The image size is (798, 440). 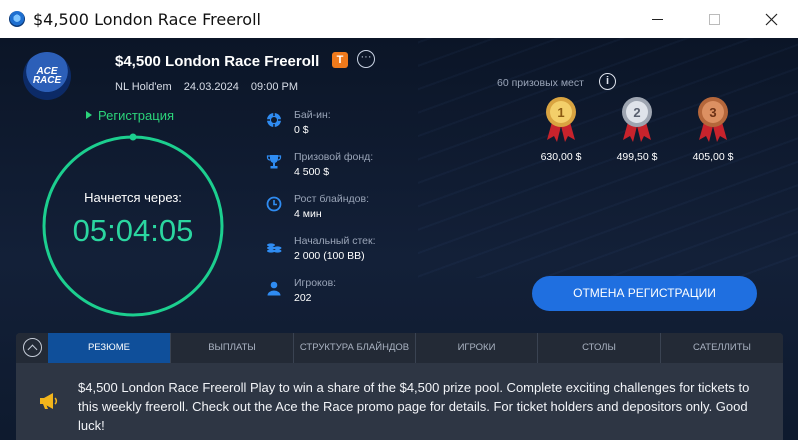 I want to click on megaphone-icon, so click(x=49, y=401).